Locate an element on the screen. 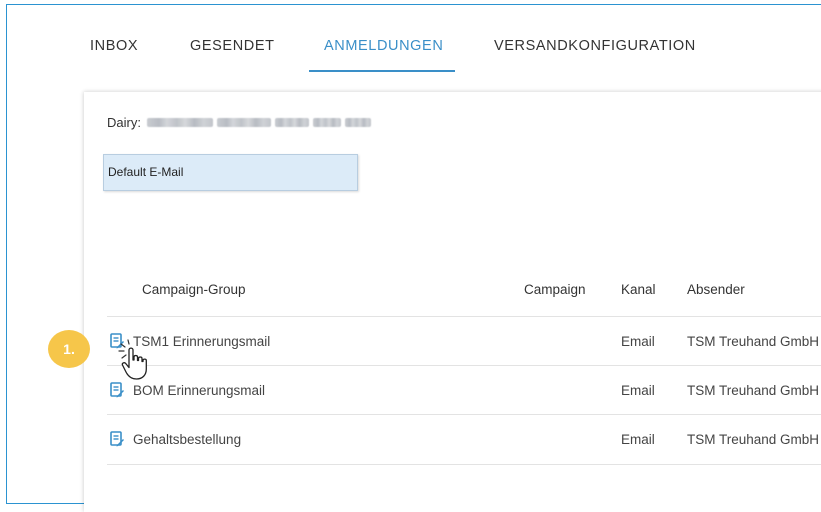 The height and width of the screenshot is (512, 821). dairy-label: Dairy: is located at coordinates (124, 122).